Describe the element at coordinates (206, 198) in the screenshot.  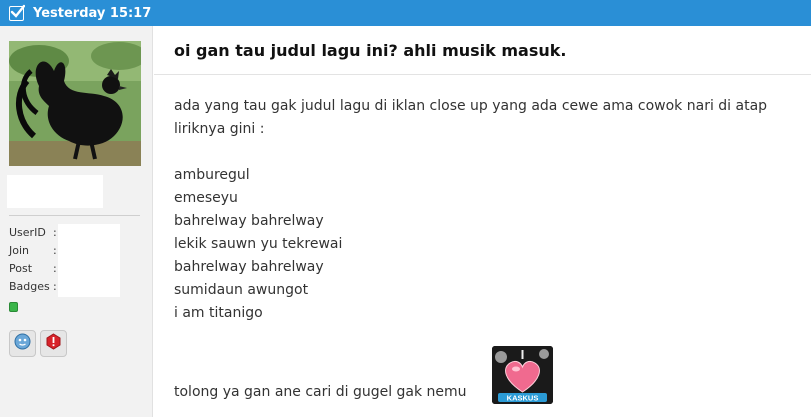
I see `lyric-line: emeseyu` at that location.